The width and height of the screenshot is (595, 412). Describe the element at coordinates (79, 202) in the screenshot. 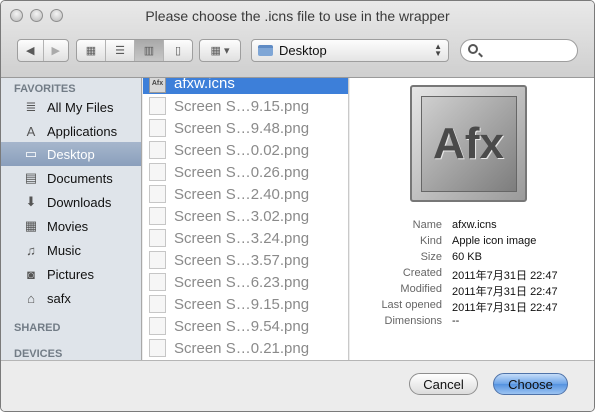

I see `sidebar-item-label: Downloads` at that location.